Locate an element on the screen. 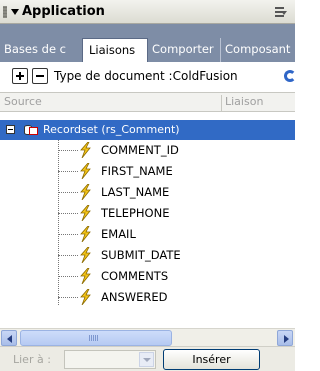 This screenshot has height=371, width=320. field-label: FIRST_NAME is located at coordinates (137, 171).